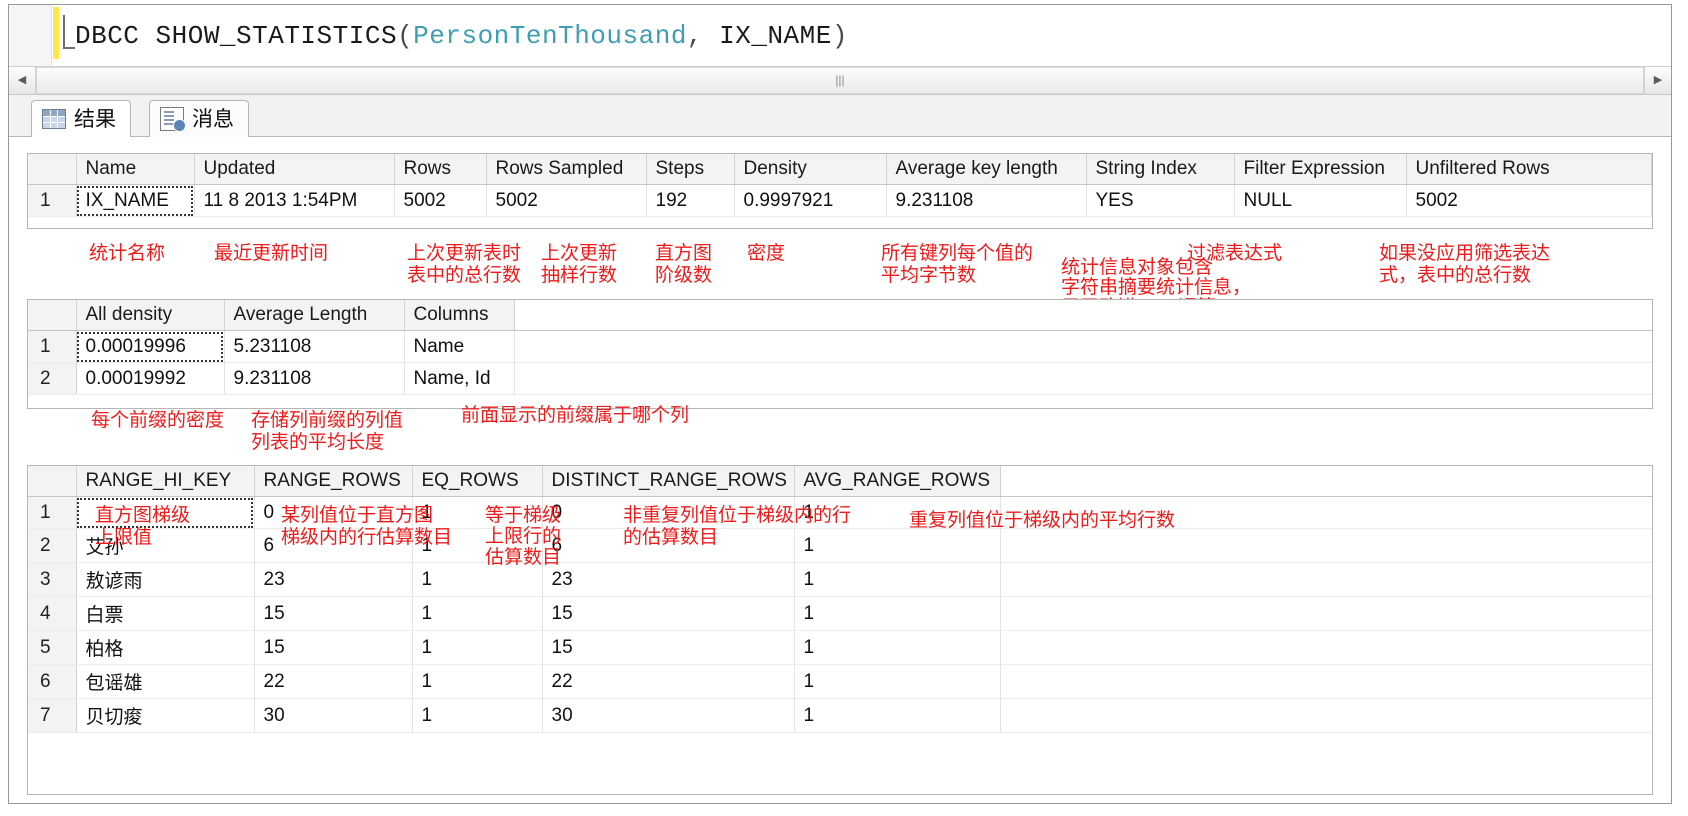 The width and height of the screenshot is (1688, 816). I want to click on grid3-col-eq-rows: EQ_ROWS, so click(477, 481).